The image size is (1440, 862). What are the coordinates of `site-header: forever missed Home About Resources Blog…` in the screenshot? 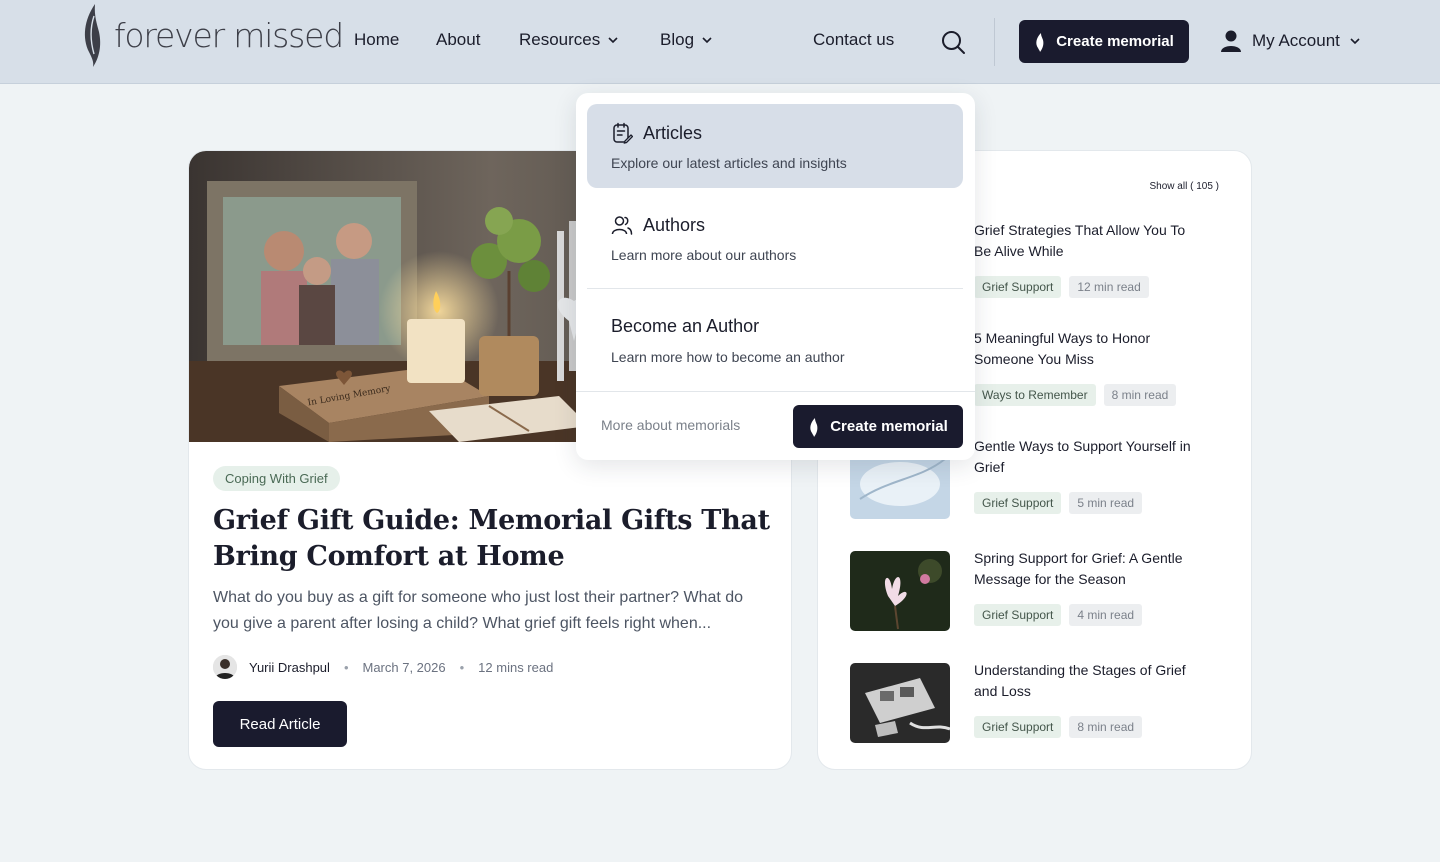 It's located at (720, 42).